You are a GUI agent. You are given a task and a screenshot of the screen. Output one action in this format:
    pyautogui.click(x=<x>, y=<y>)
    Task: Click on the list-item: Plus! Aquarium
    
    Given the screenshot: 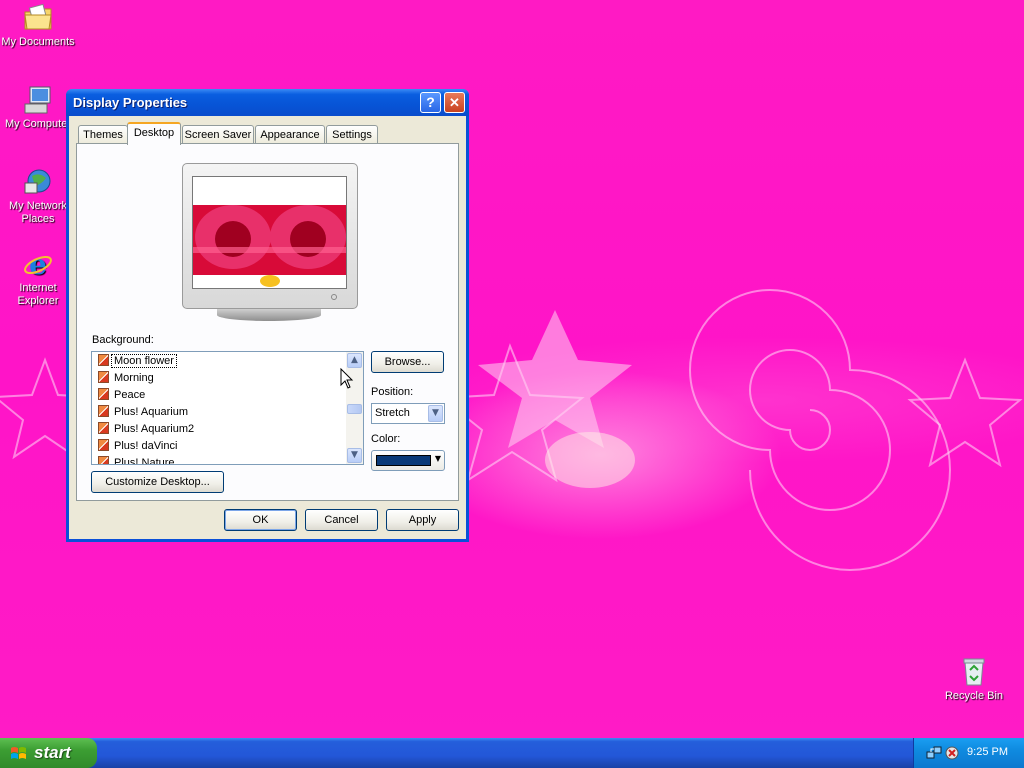 What is the action you would take?
    pyautogui.click(x=143, y=412)
    